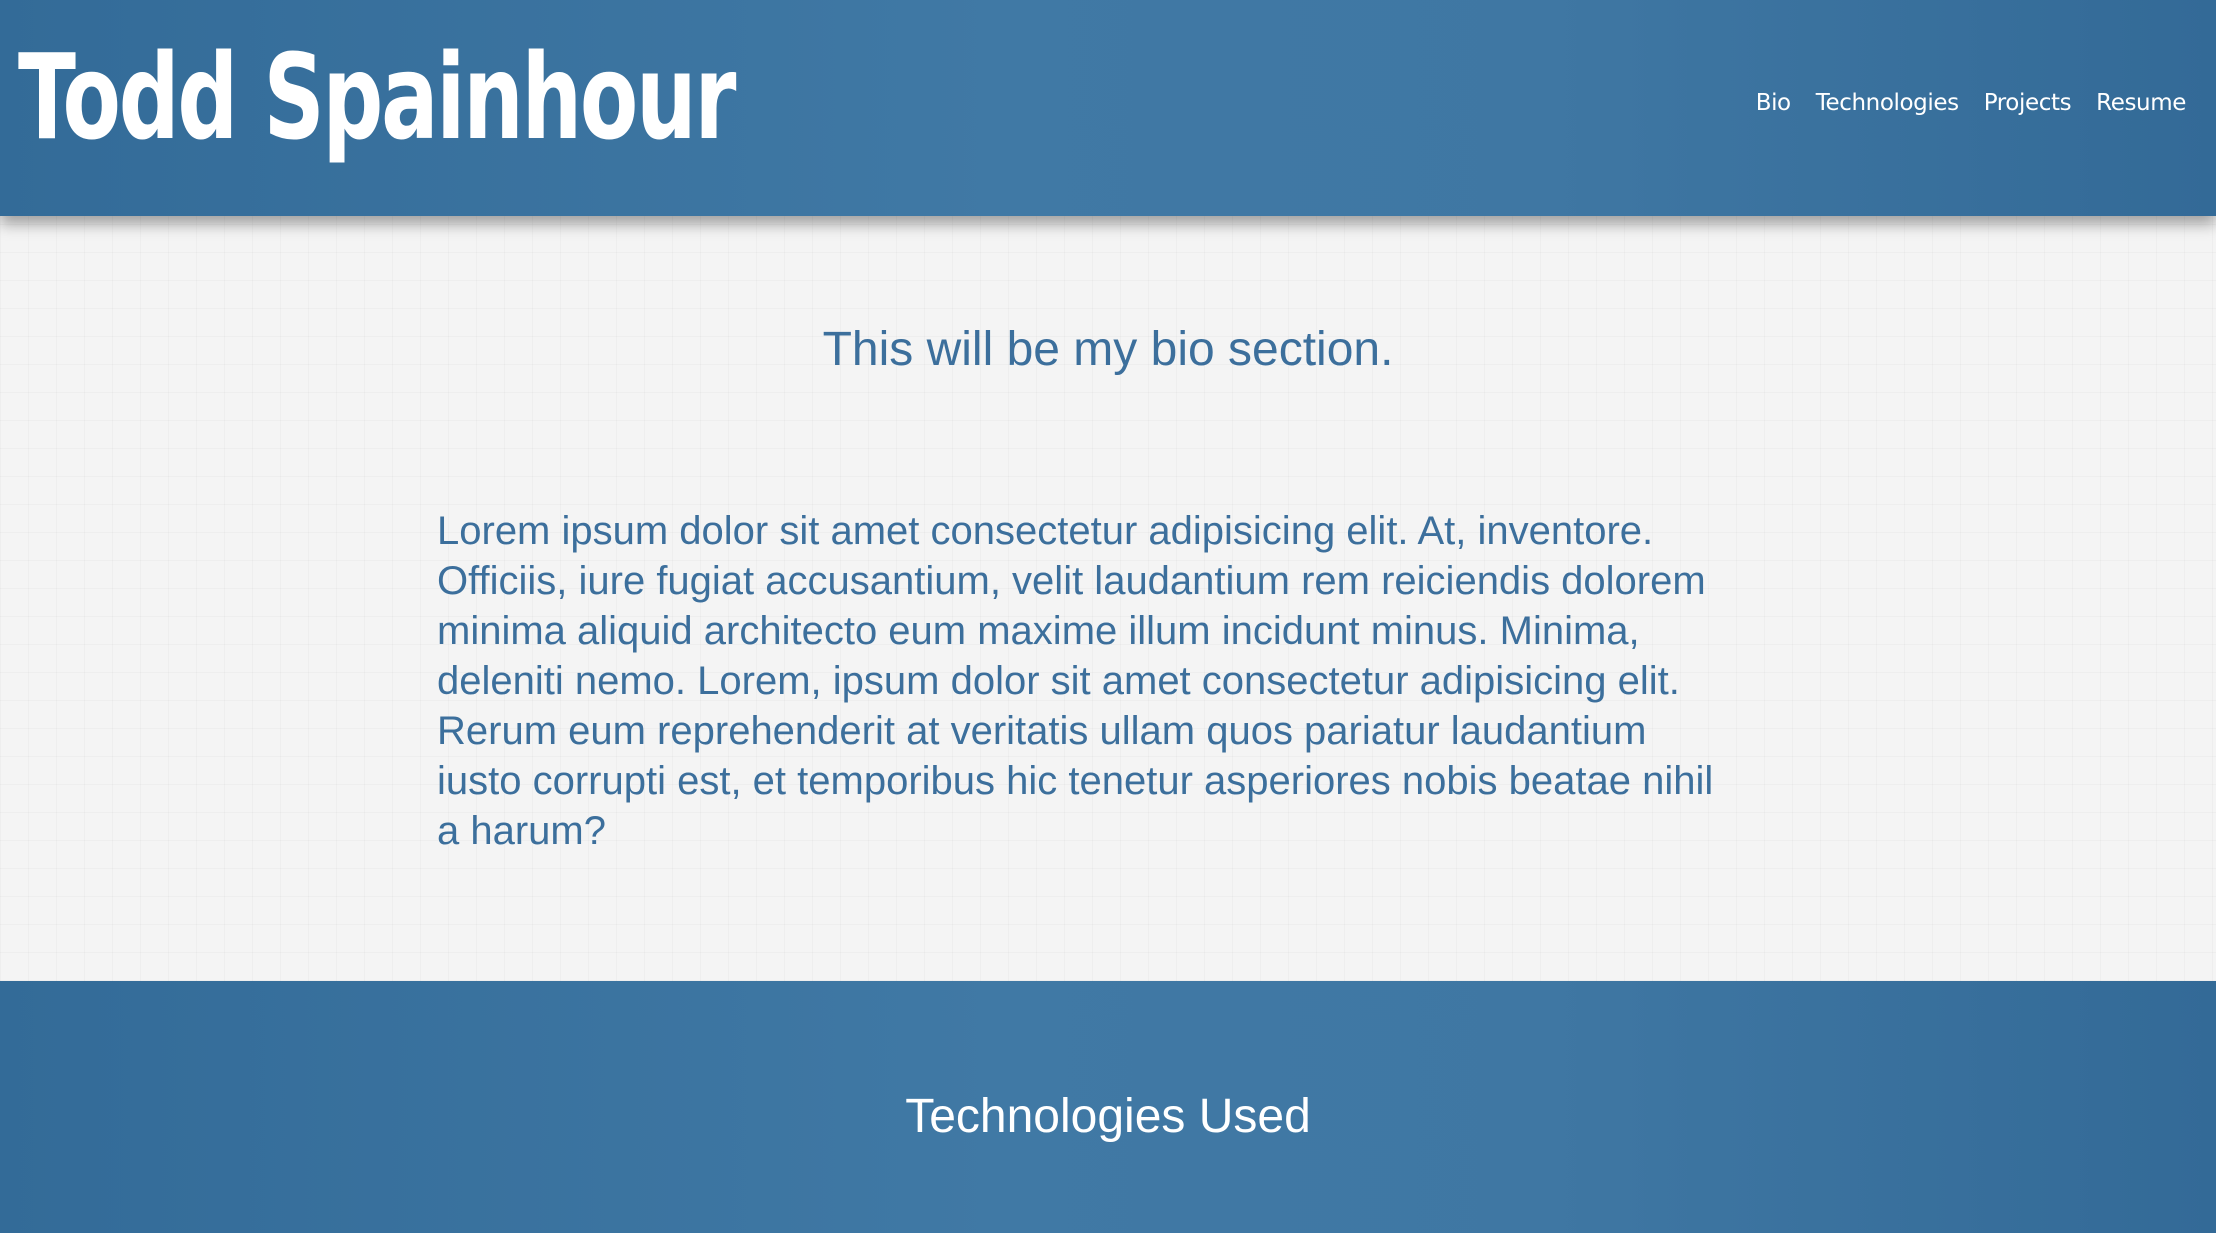  Describe the element at coordinates (1108, 349) in the screenshot. I see `bio-heading: This will be my bio section.` at that location.